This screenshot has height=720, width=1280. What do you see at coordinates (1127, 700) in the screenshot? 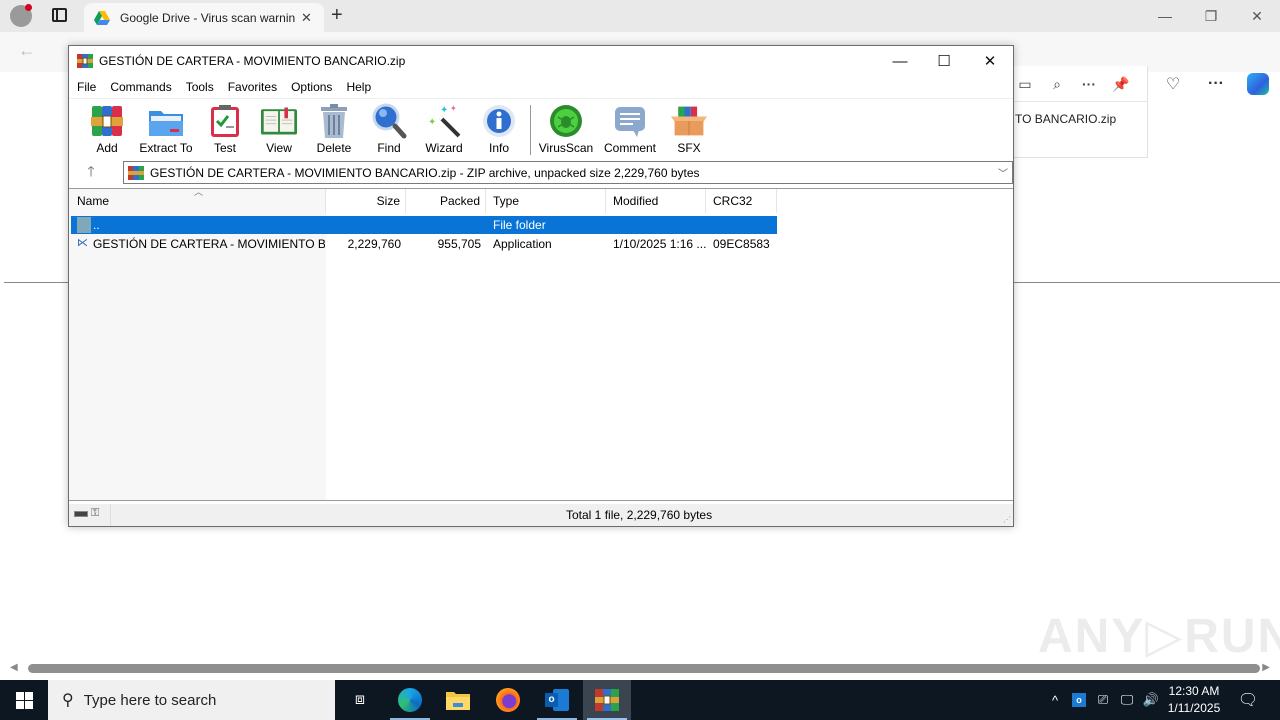
I see `network-icon: 🖵` at bounding box center [1127, 700].